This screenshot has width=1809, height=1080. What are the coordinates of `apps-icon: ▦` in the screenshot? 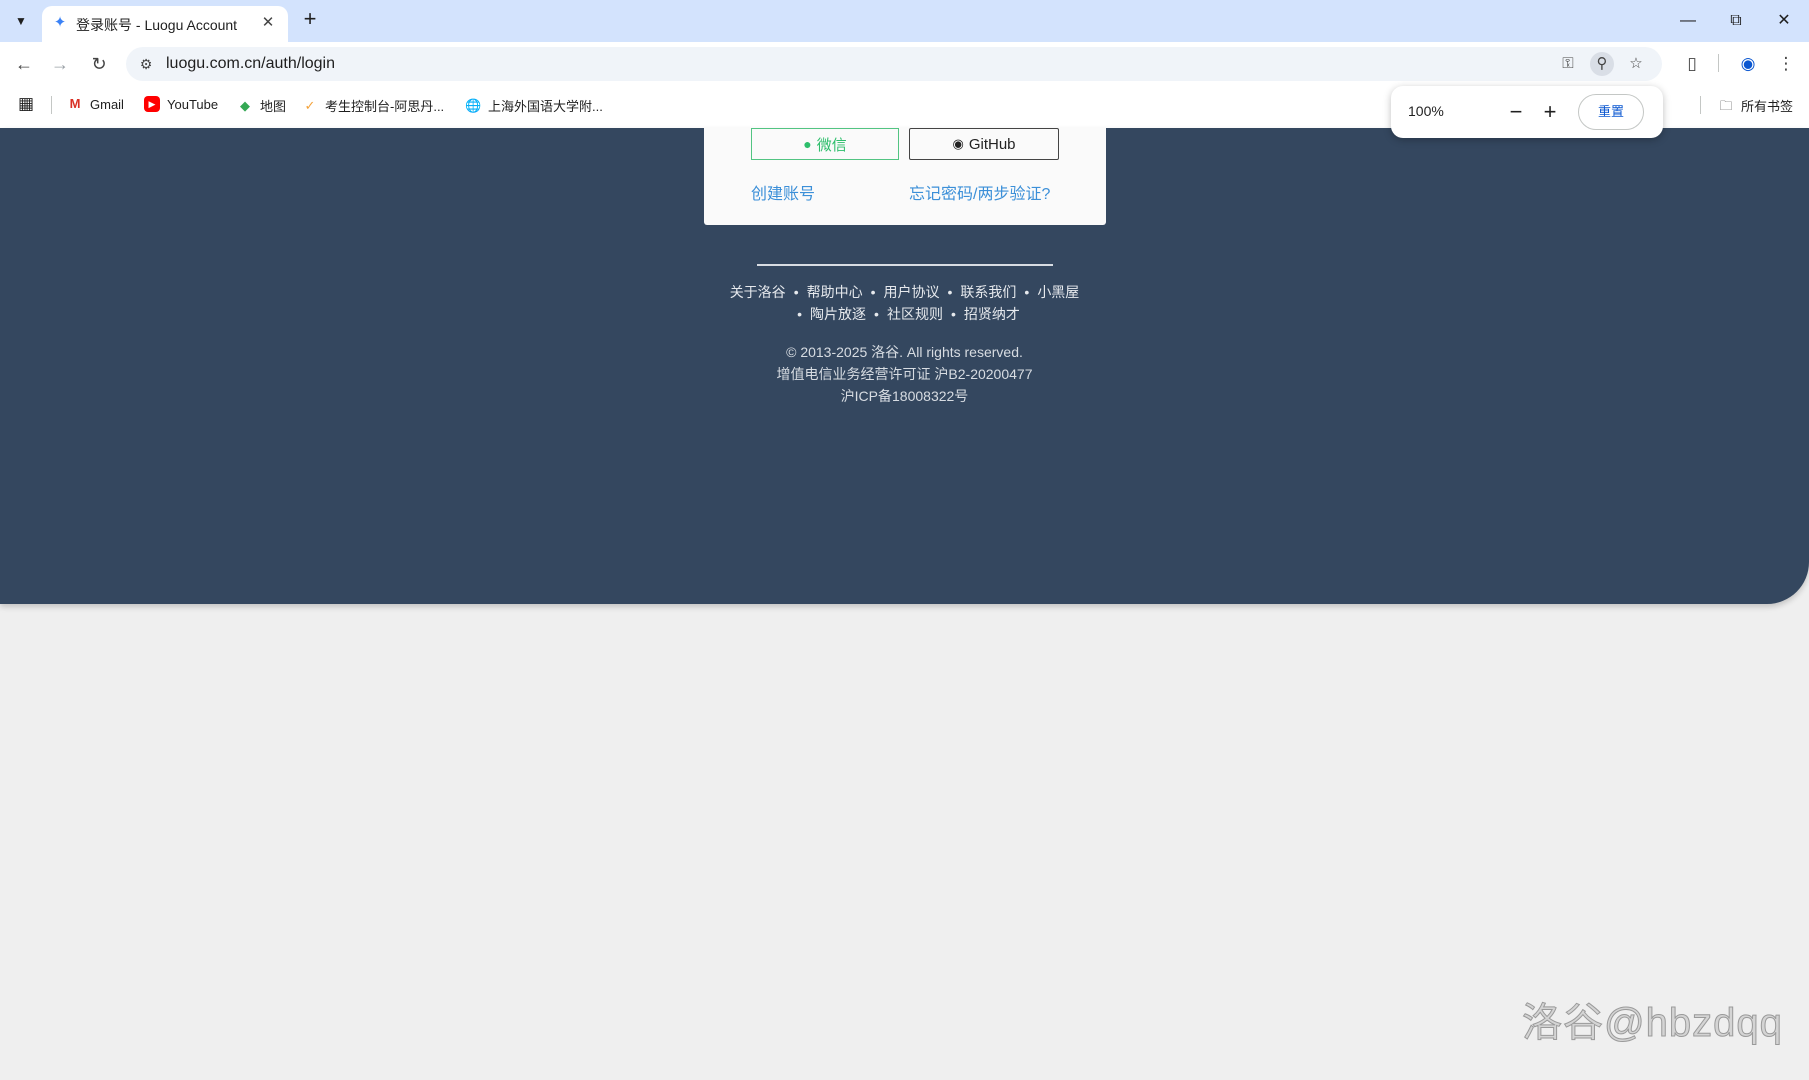 It's located at (26, 104).